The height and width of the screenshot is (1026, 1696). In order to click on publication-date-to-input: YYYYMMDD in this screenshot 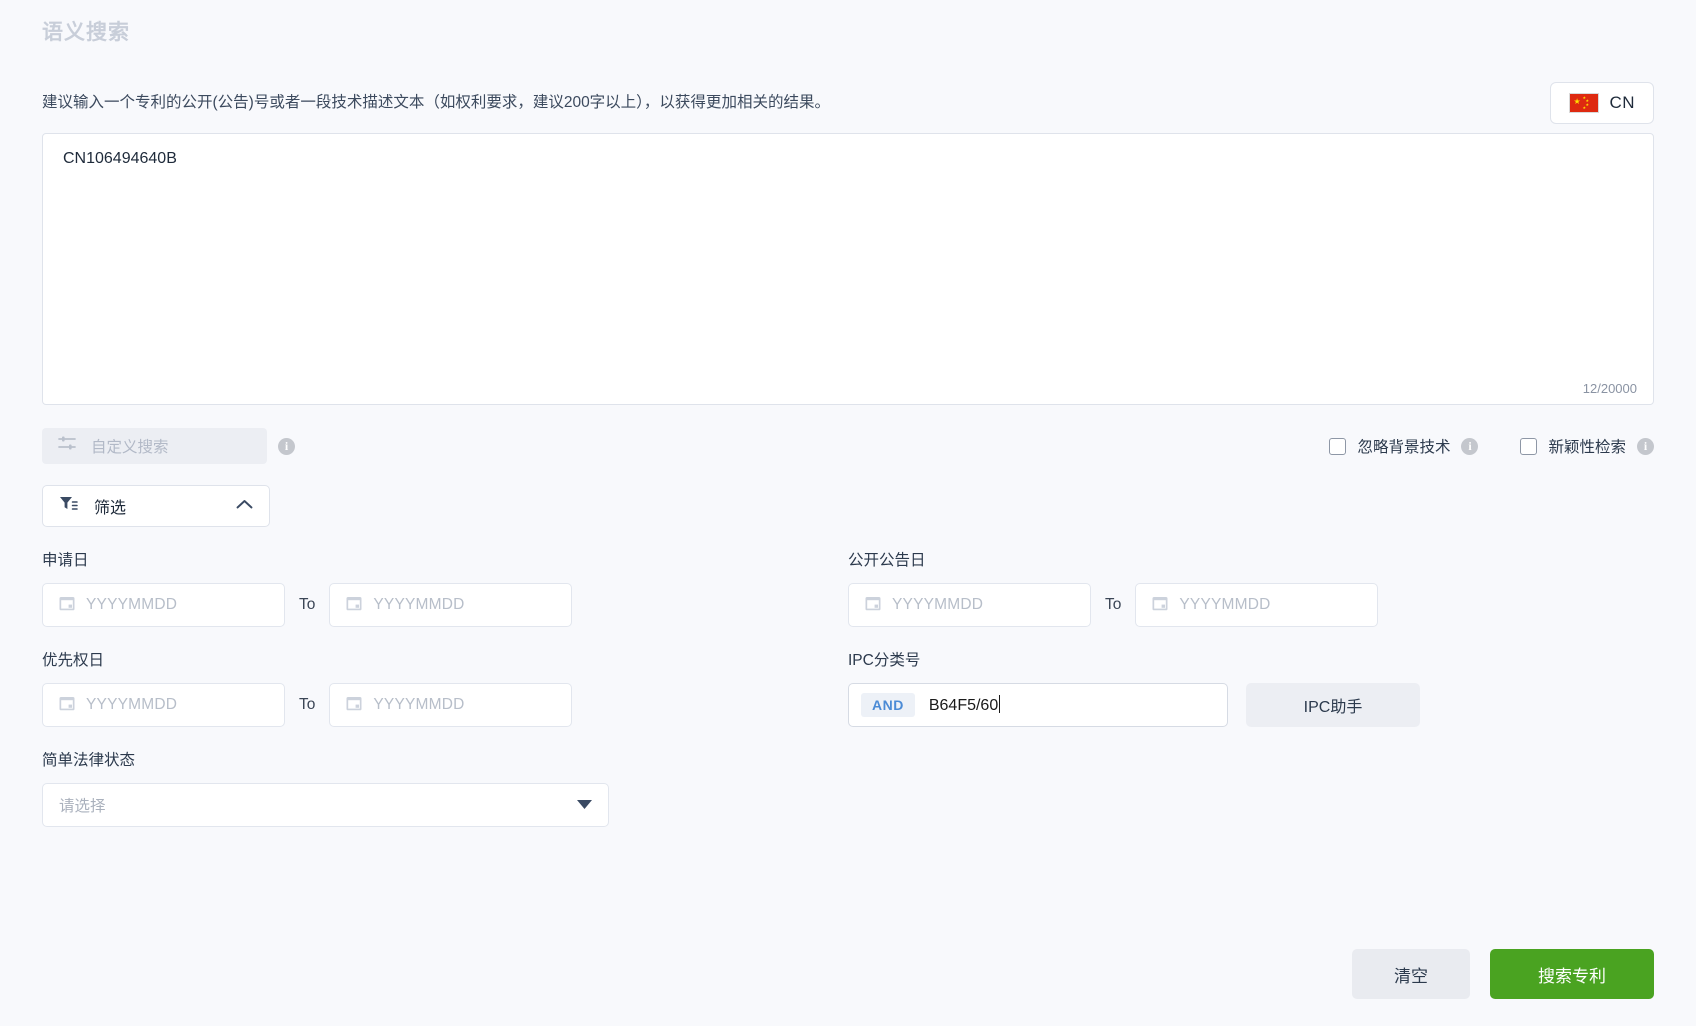, I will do `click(1257, 605)`.